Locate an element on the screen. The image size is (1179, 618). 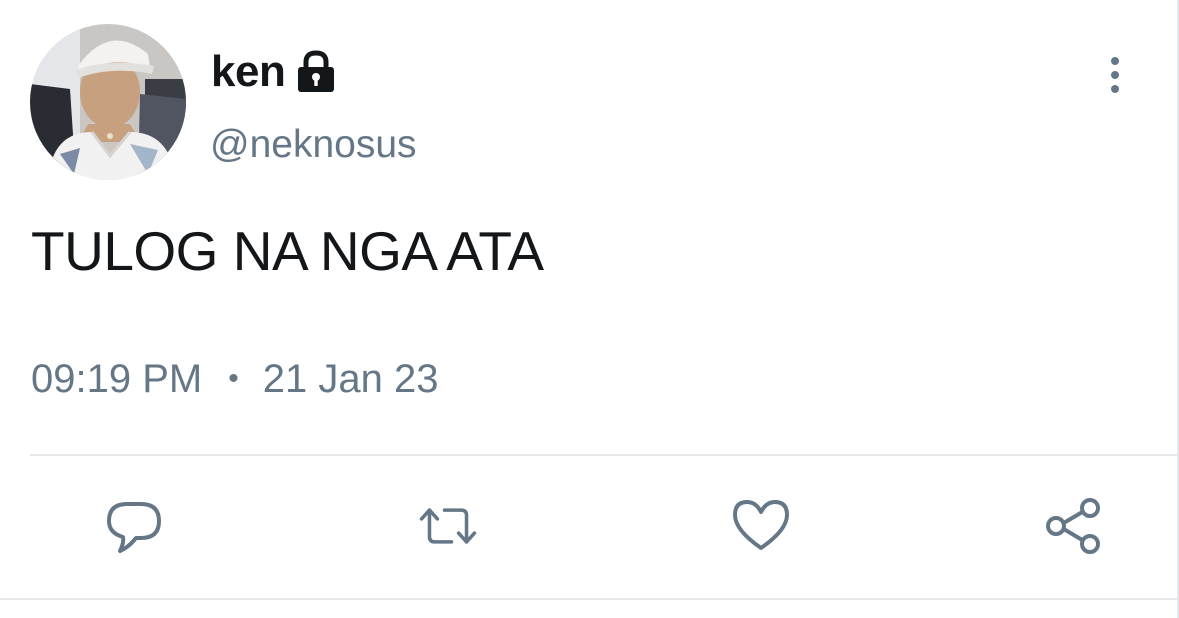
display-name: ken is located at coordinates (248, 72).